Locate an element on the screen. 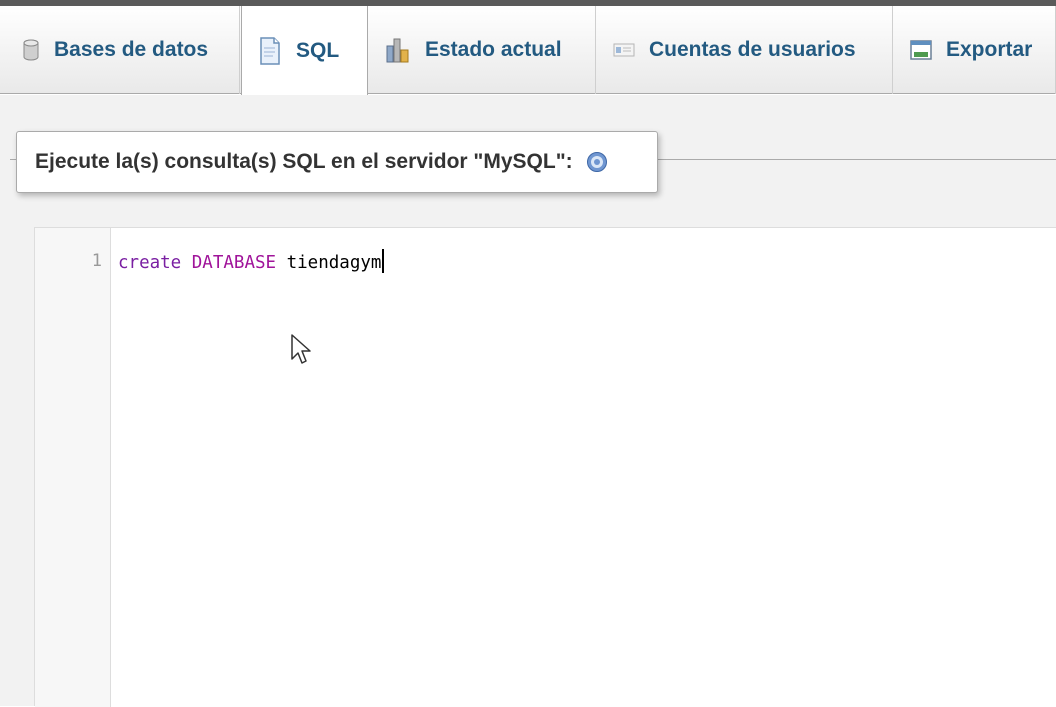  database-icon is located at coordinates (31, 50).